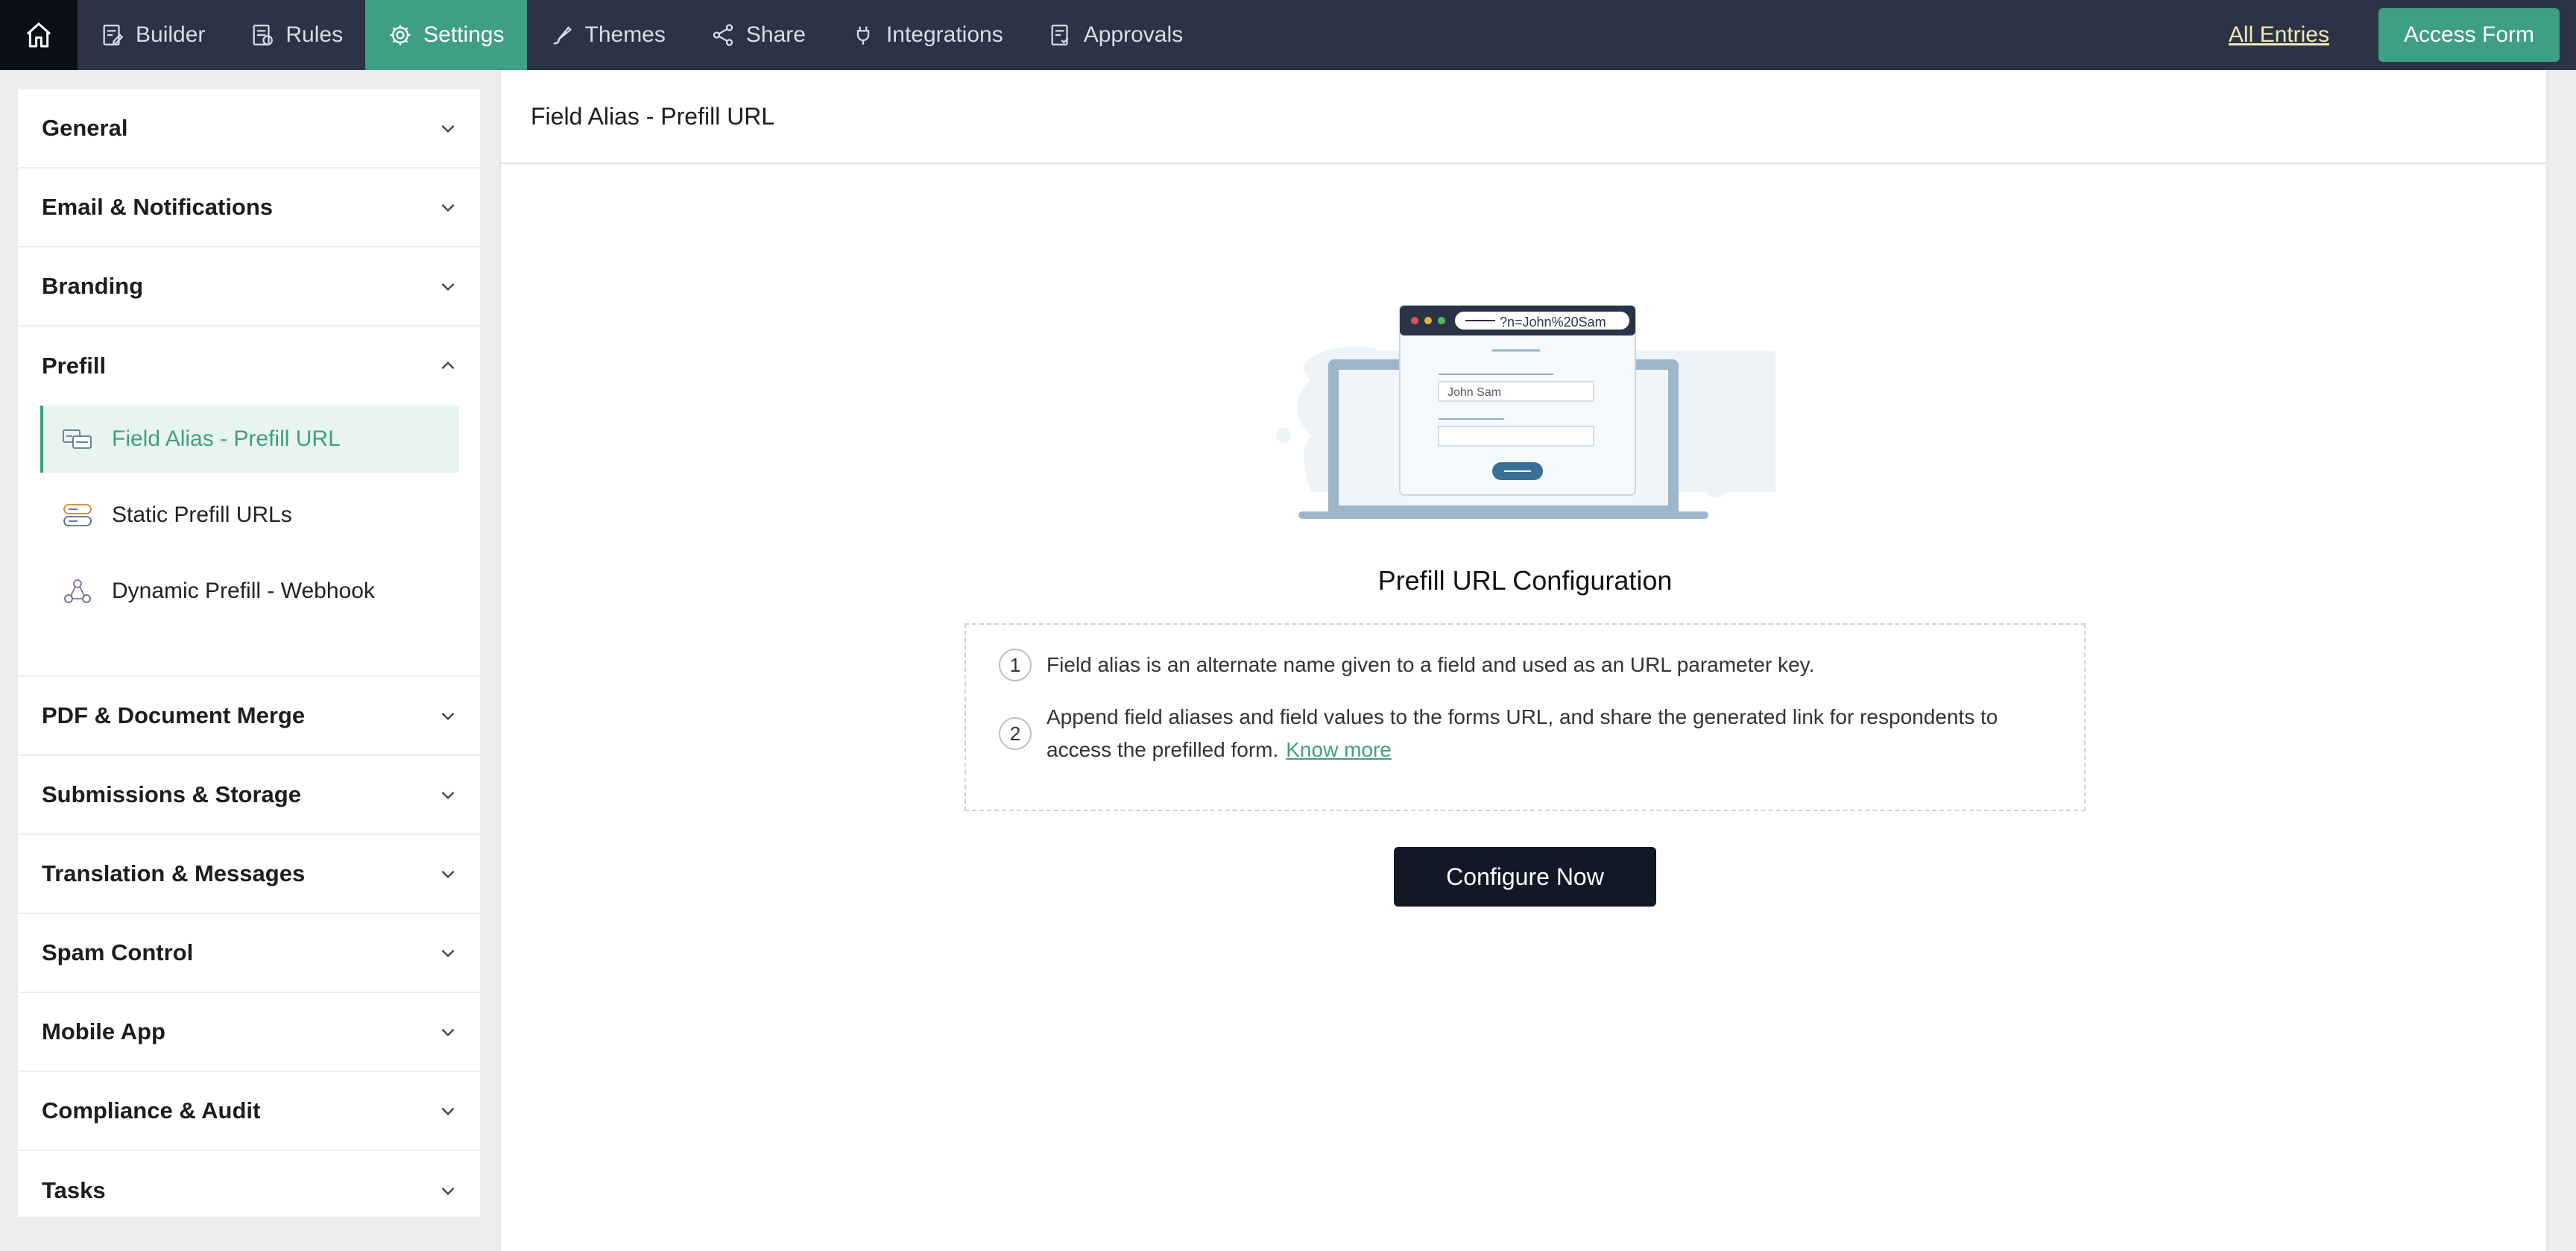 The width and height of the screenshot is (2576, 1251). Describe the element at coordinates (448, 365) in the screenshot. I see `chevron-up-icon` at that location.